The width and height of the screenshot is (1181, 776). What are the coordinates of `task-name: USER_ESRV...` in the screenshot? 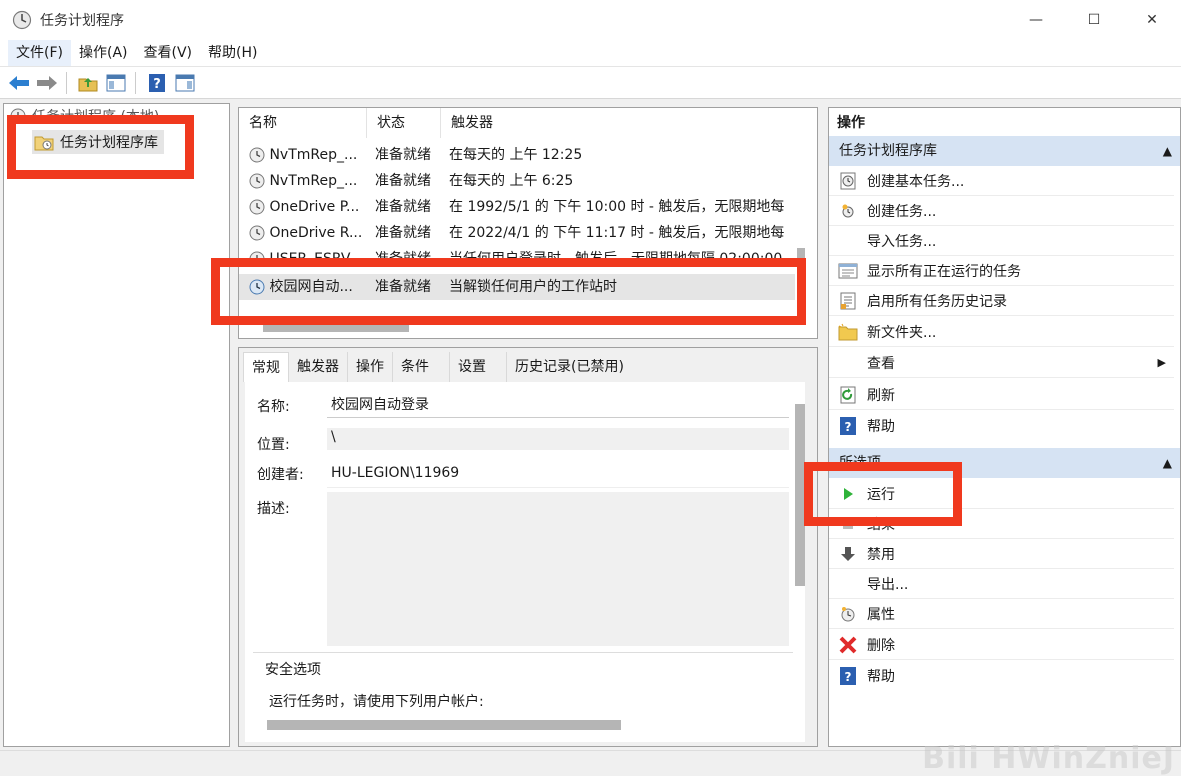 It's located at (315, 255).